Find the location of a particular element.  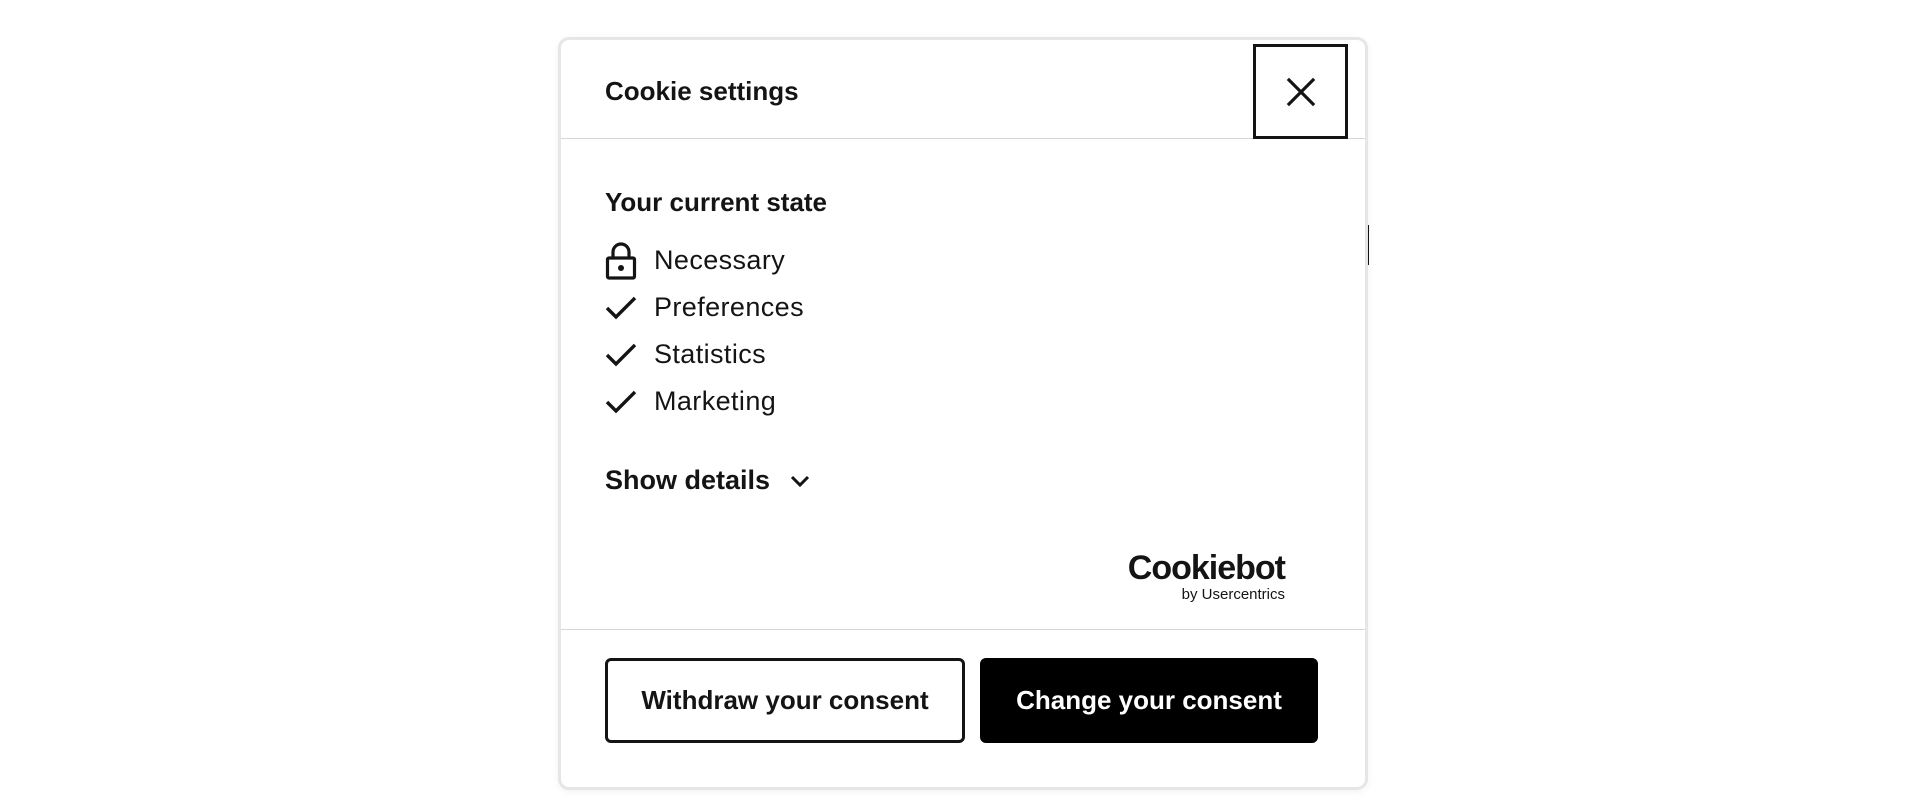

state-label: Preferences is located at coordinates (729, 307).